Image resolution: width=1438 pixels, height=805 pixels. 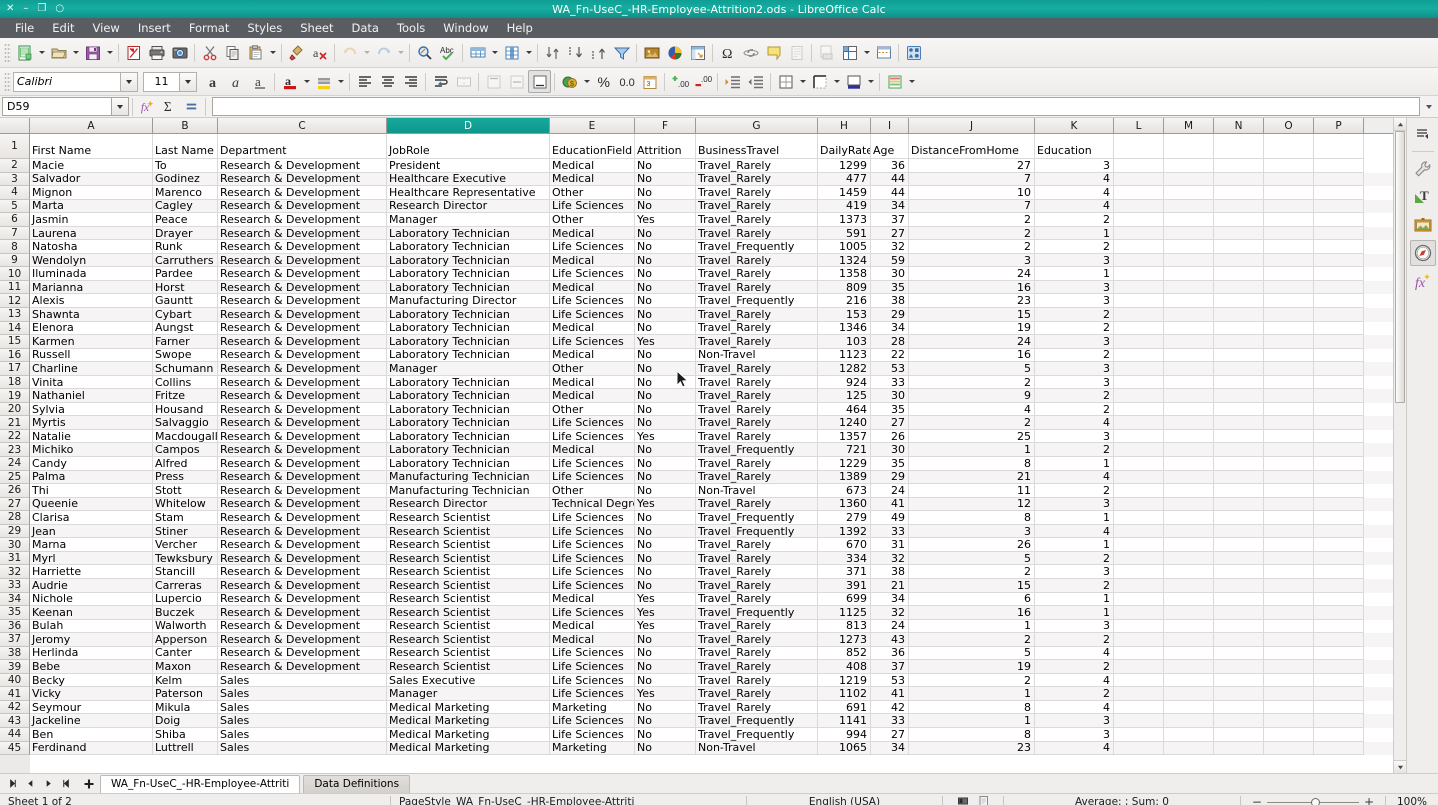 I want to click on cell-G28: Travel_Frequently, so click(x=757, y=518).